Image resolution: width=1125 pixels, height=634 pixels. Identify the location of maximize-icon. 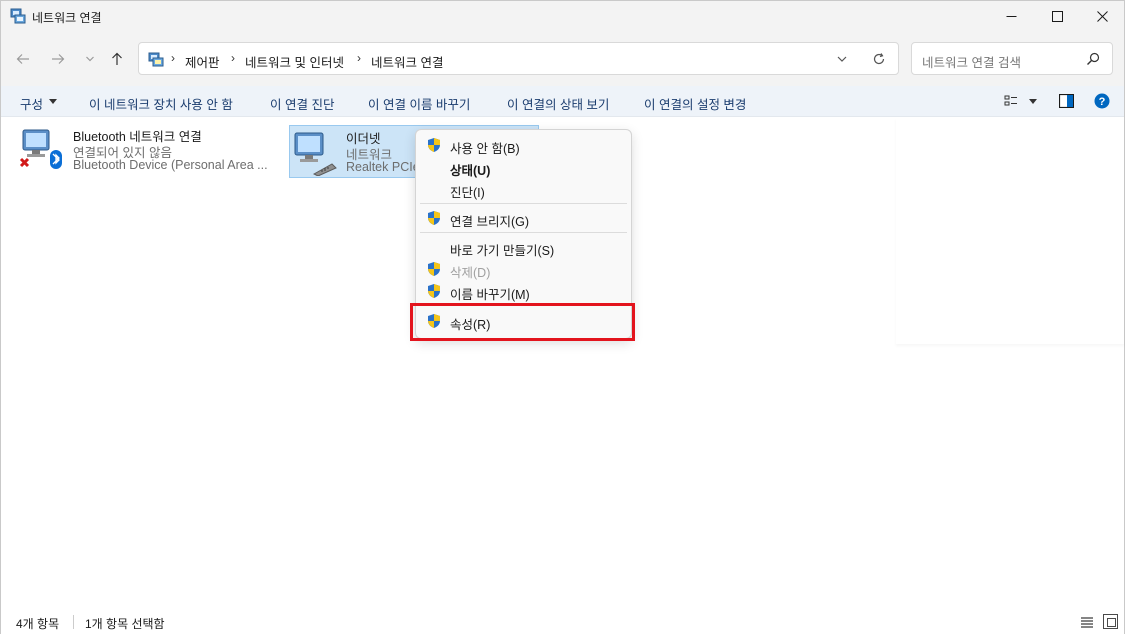
(1057, 16).